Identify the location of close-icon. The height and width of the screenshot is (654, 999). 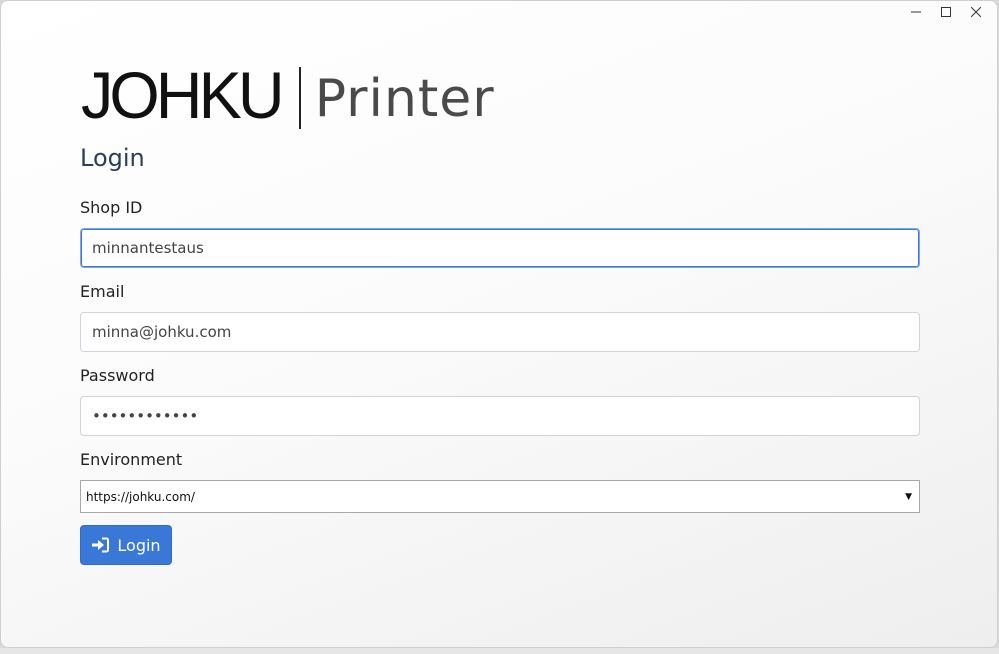
(976, 12).